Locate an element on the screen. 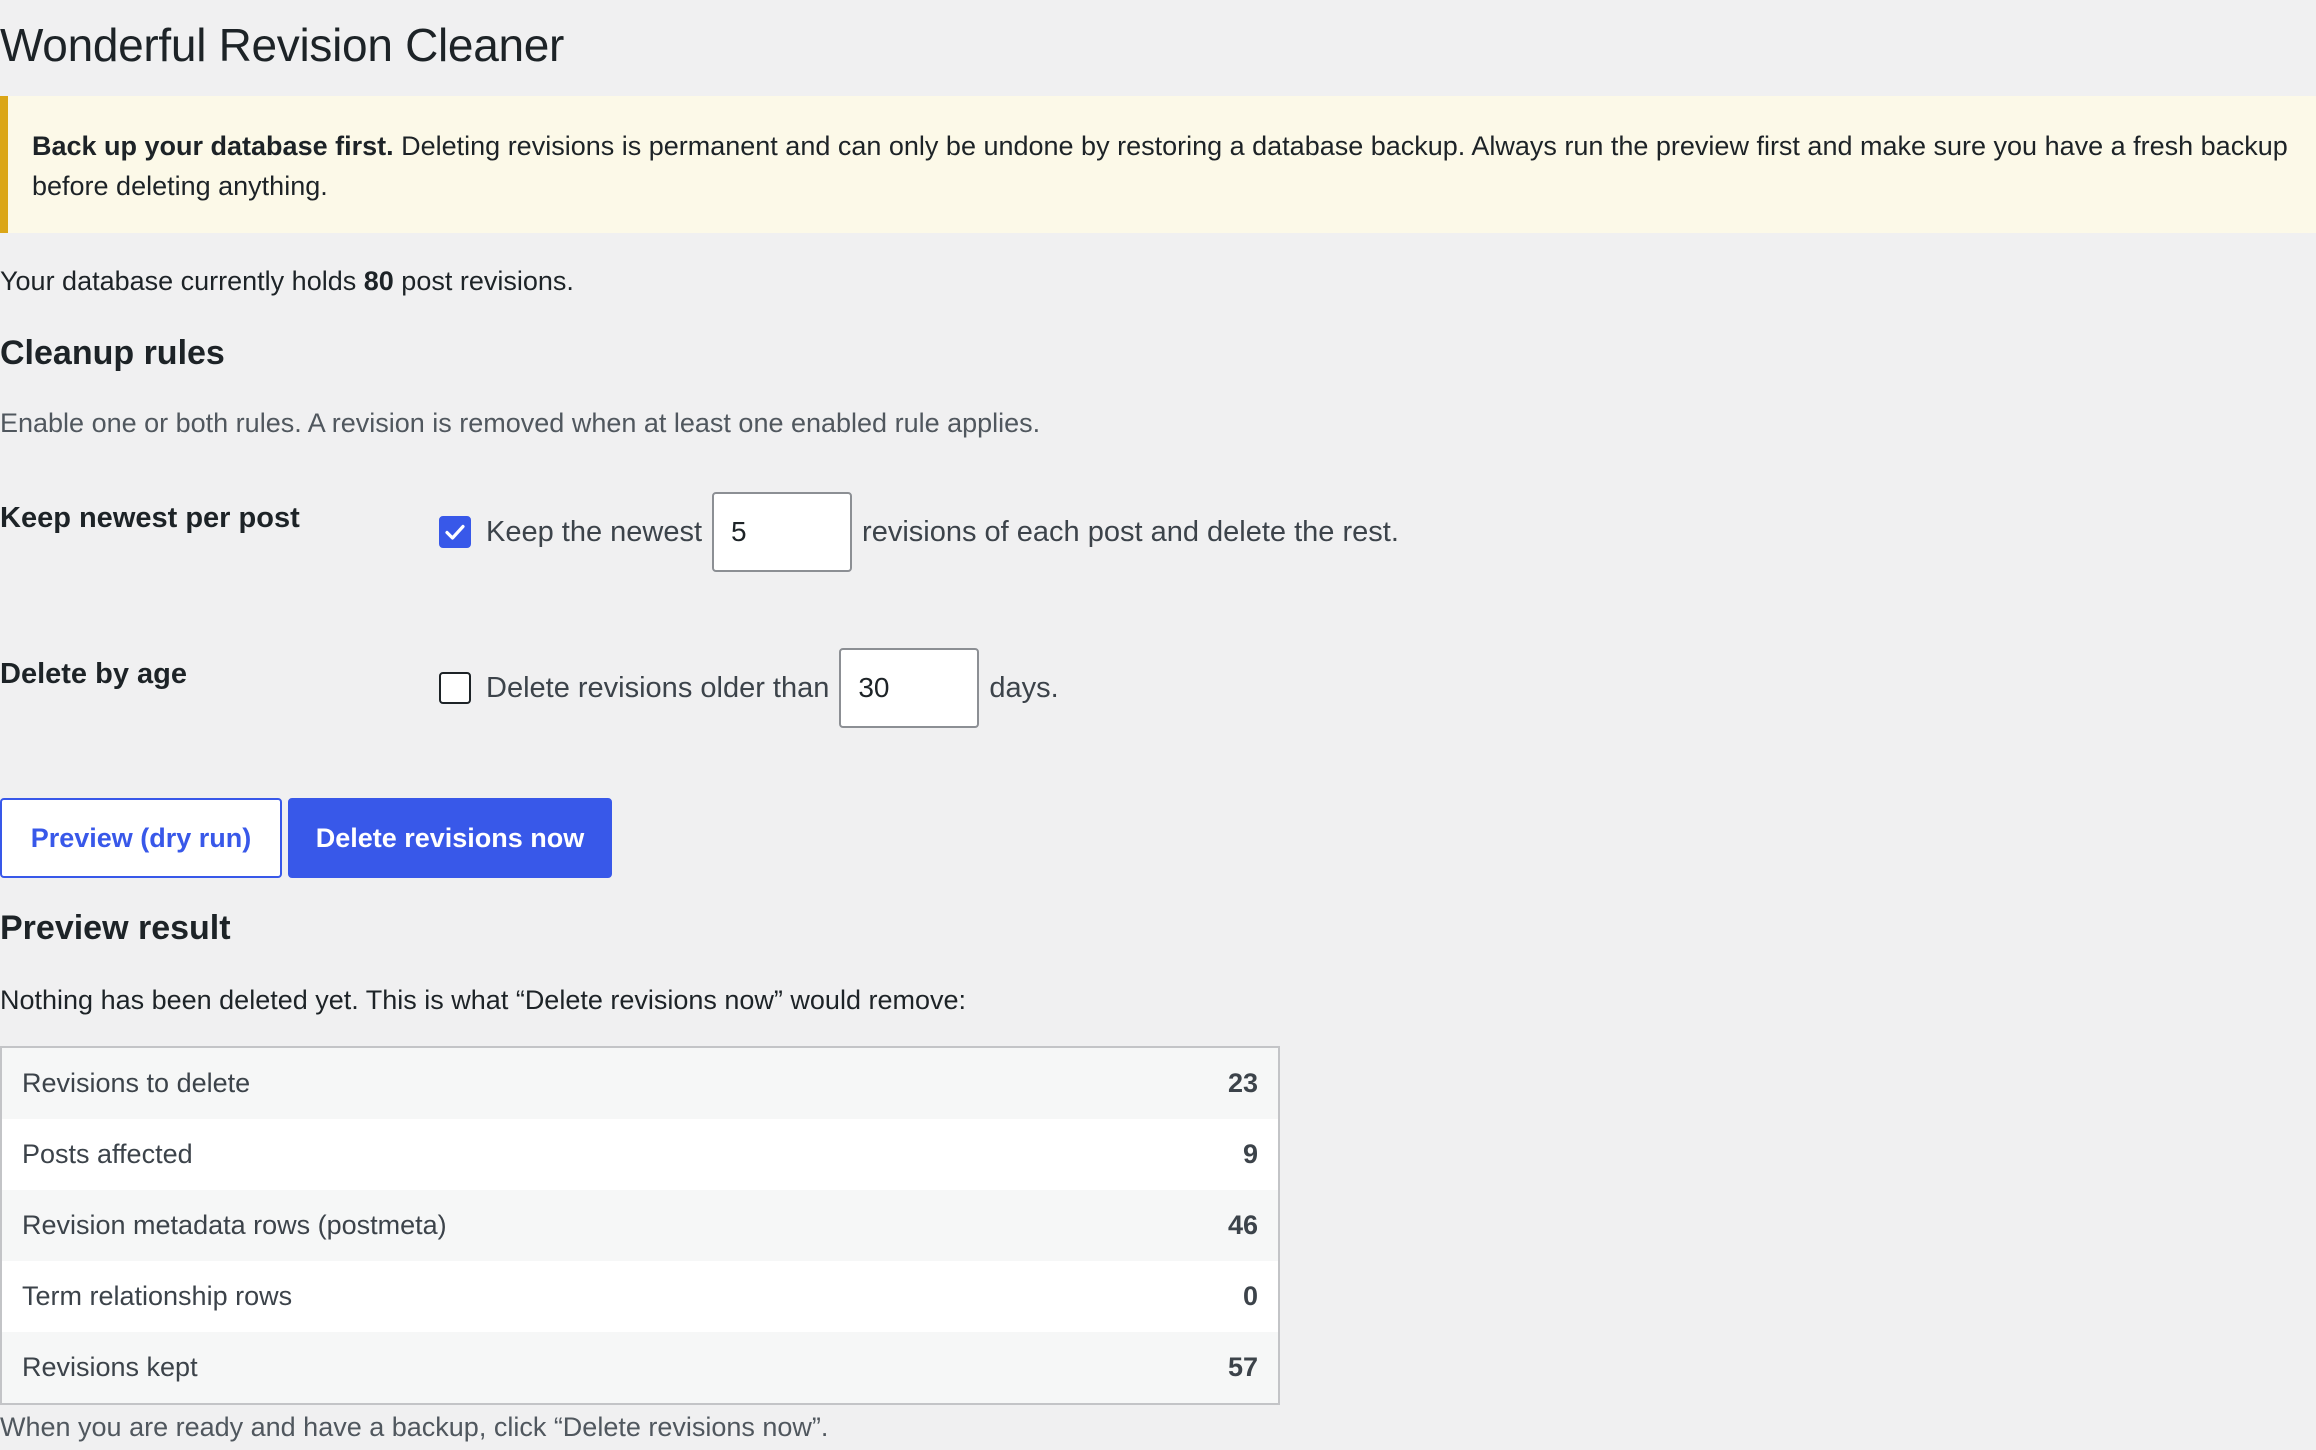 This screenshot has height=1450, width=2316. checkmark-icon is located at coordinates (455, 532).